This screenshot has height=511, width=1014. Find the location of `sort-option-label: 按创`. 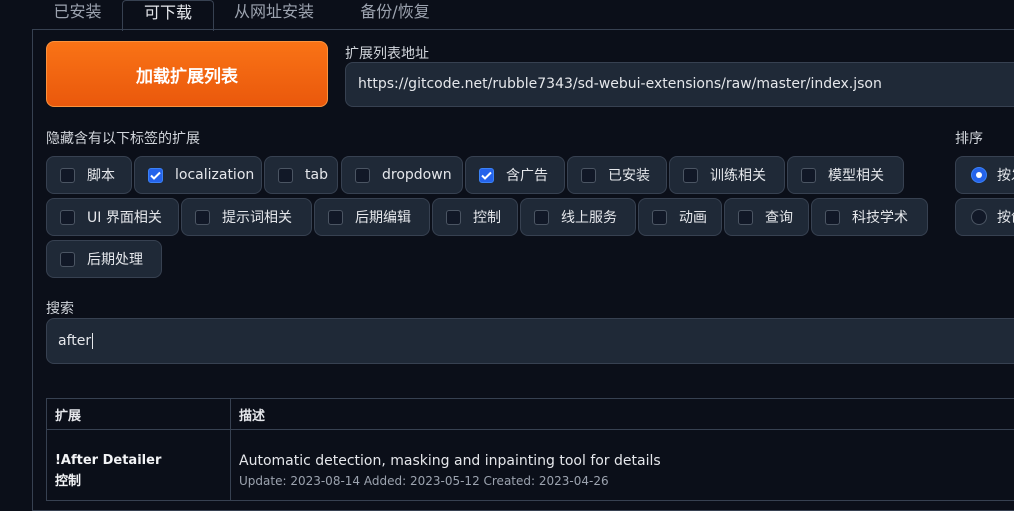

sort-option-label: 按创 is located at coordinates (1005, 217).